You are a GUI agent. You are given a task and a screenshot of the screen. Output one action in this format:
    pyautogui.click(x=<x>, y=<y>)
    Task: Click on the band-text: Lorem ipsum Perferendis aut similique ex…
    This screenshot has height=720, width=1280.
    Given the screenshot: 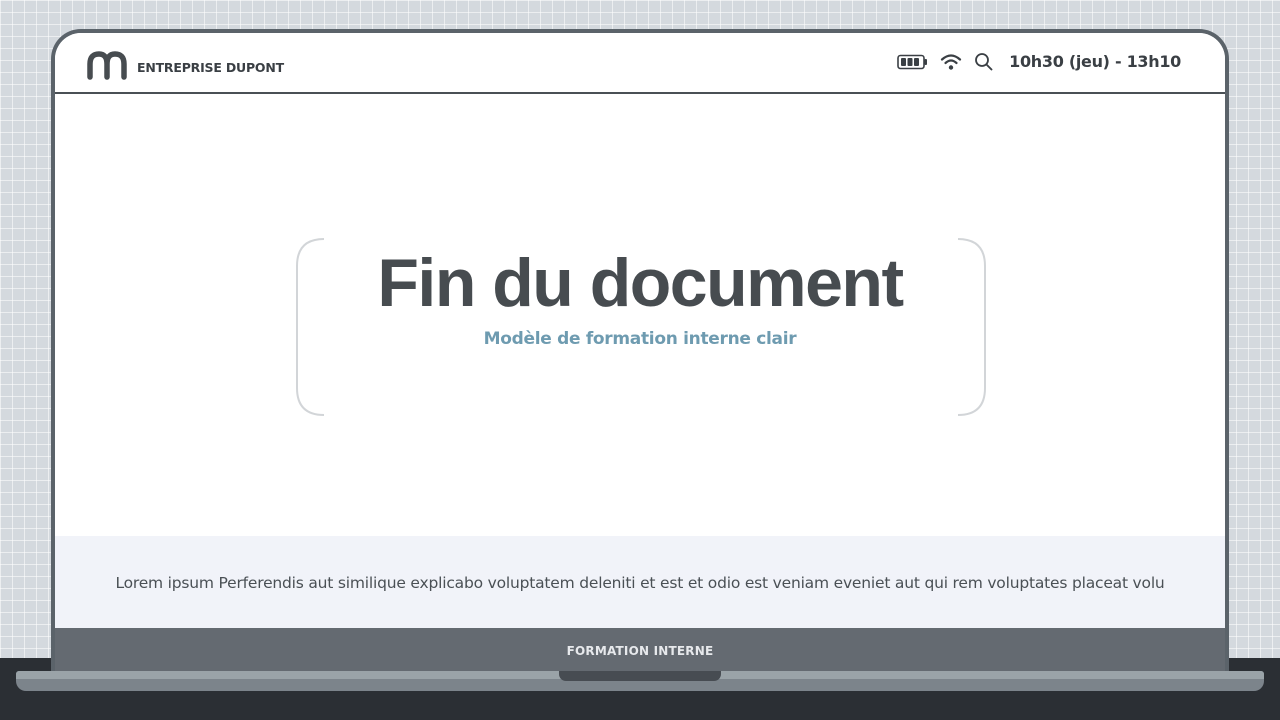 What is the action you would take?
    pyautogui.click(x=640, y=583)
    